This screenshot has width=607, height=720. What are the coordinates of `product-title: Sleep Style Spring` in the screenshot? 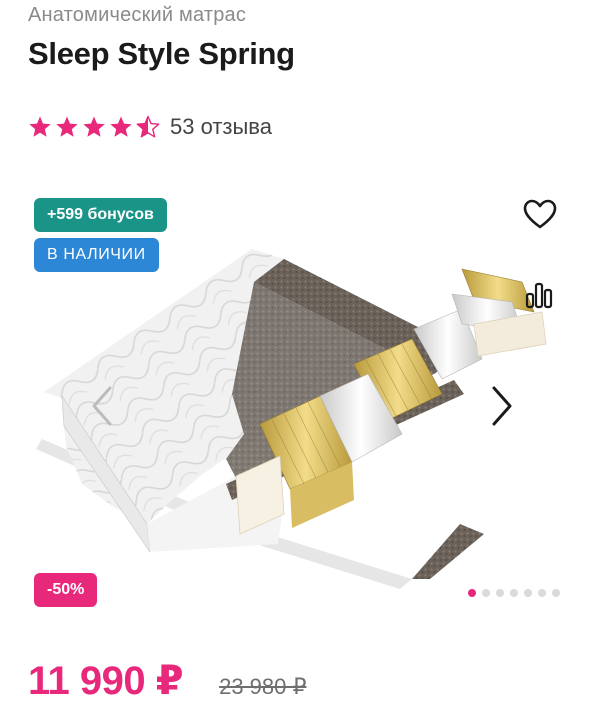 It's located at (161, 53).